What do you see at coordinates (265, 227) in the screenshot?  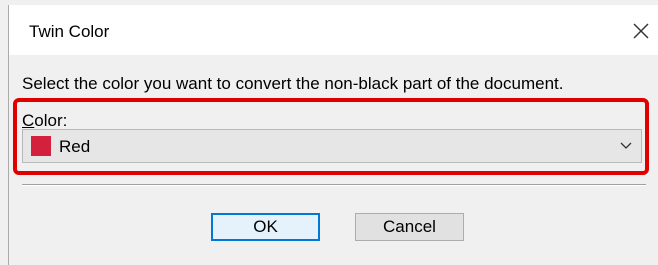 I see `ok-button: OK` at bounding box center [265, 227].